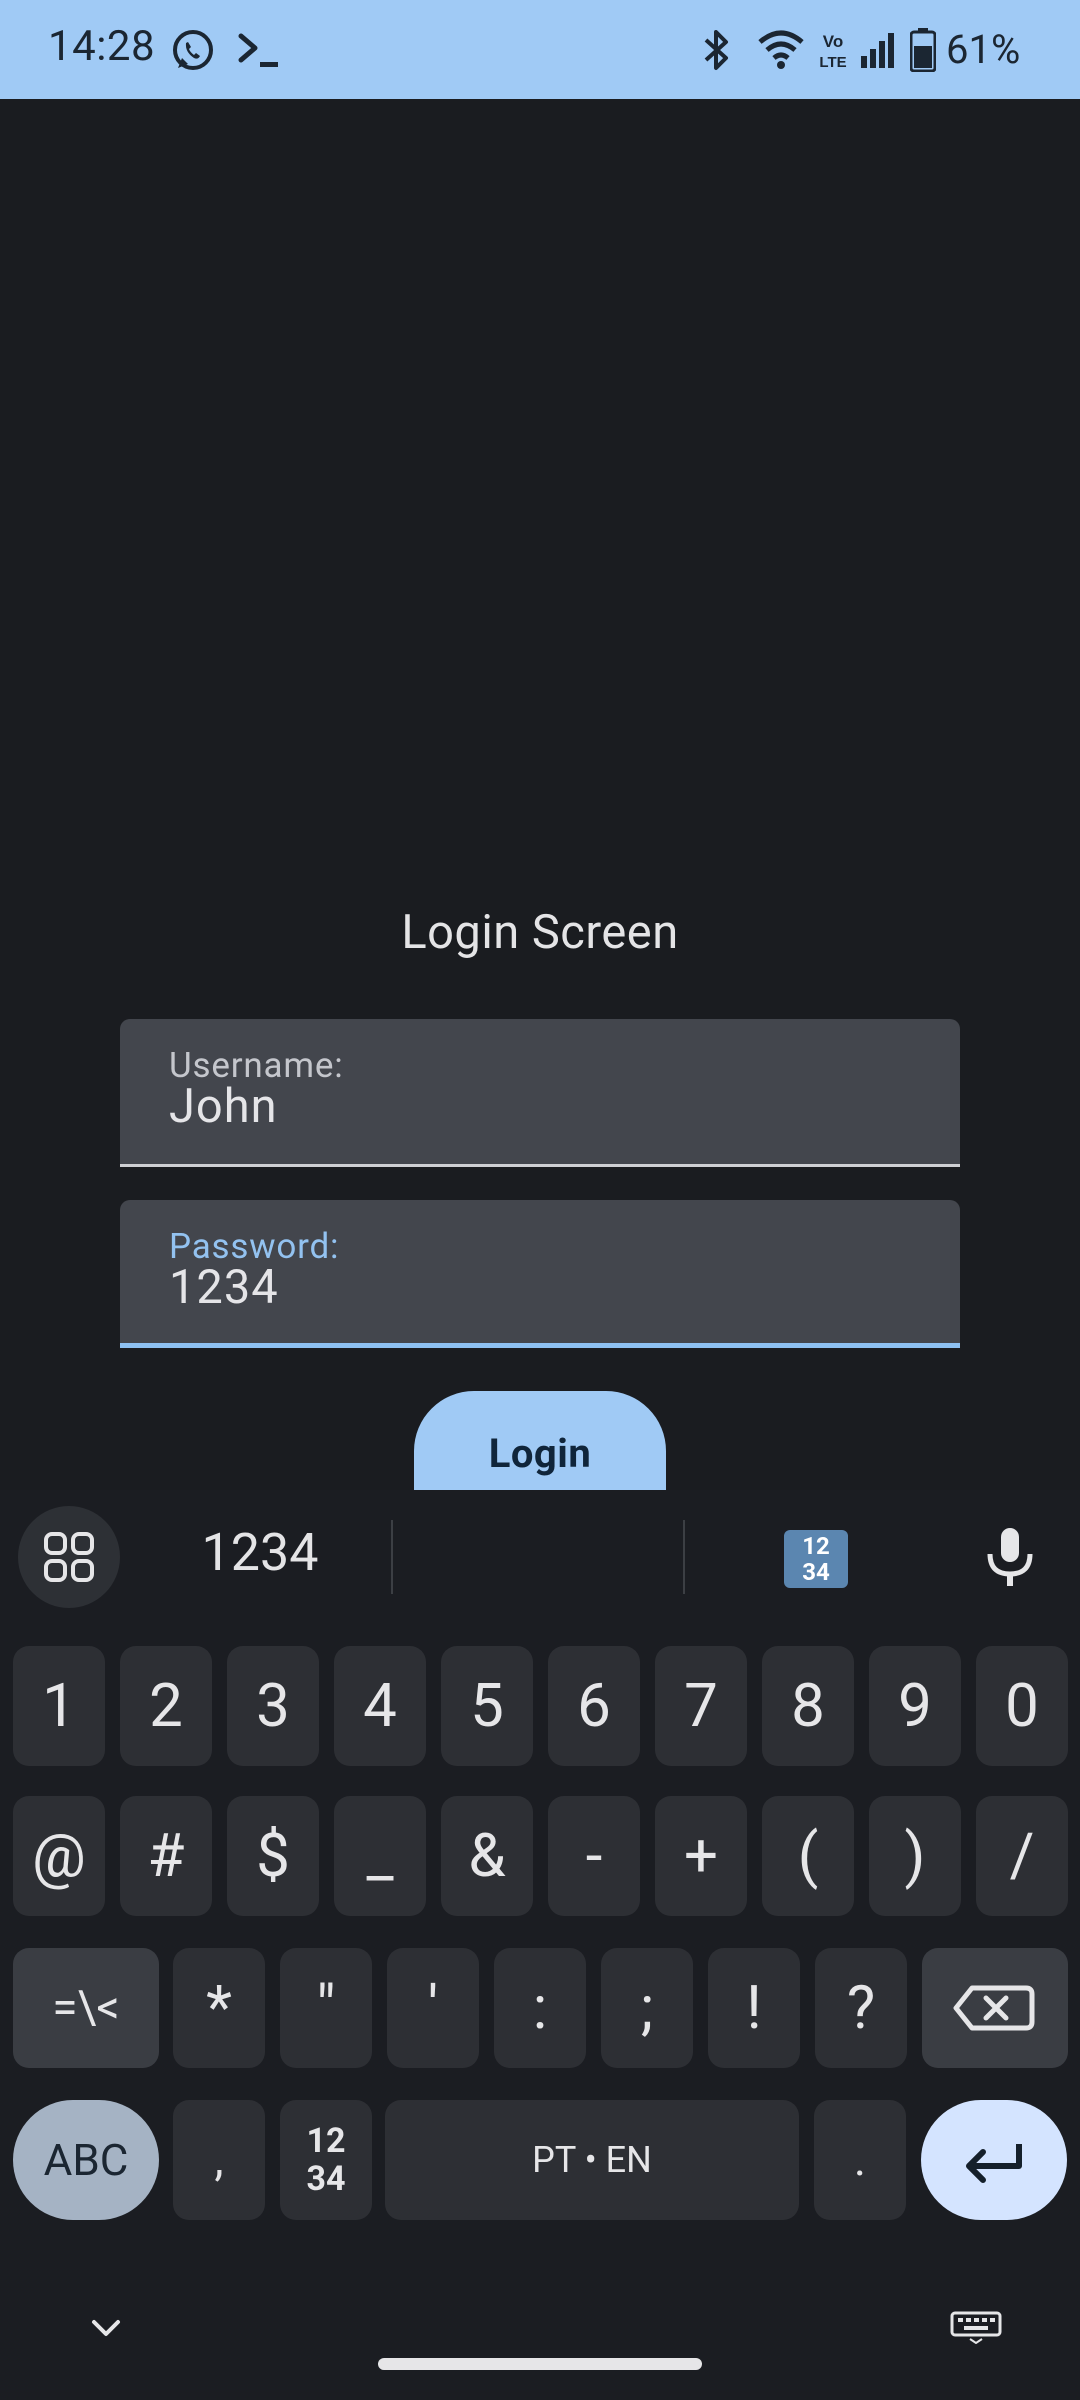 The height and width of the screenshot is (2400, 1080). What do you see at coordinates (166, 1856) in the screenshot?
I see `key-hash: #` at bounding box center [166, 1856].